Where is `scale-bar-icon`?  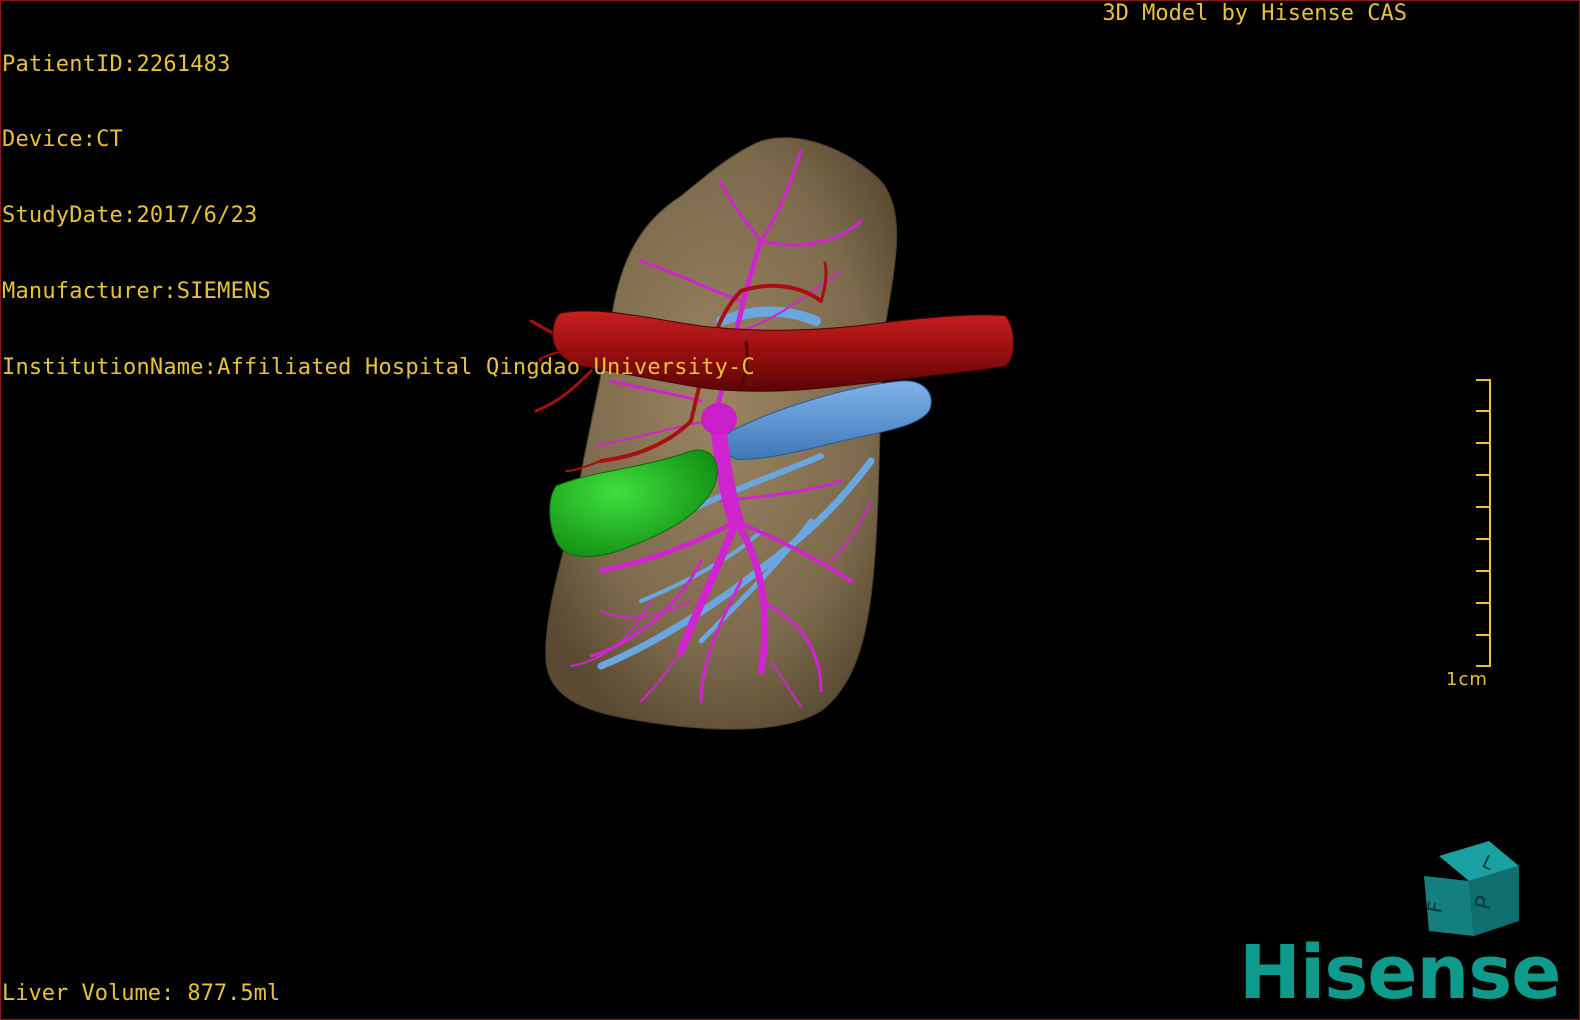 scale-bar-icon is located at coordinates (1483, 523).